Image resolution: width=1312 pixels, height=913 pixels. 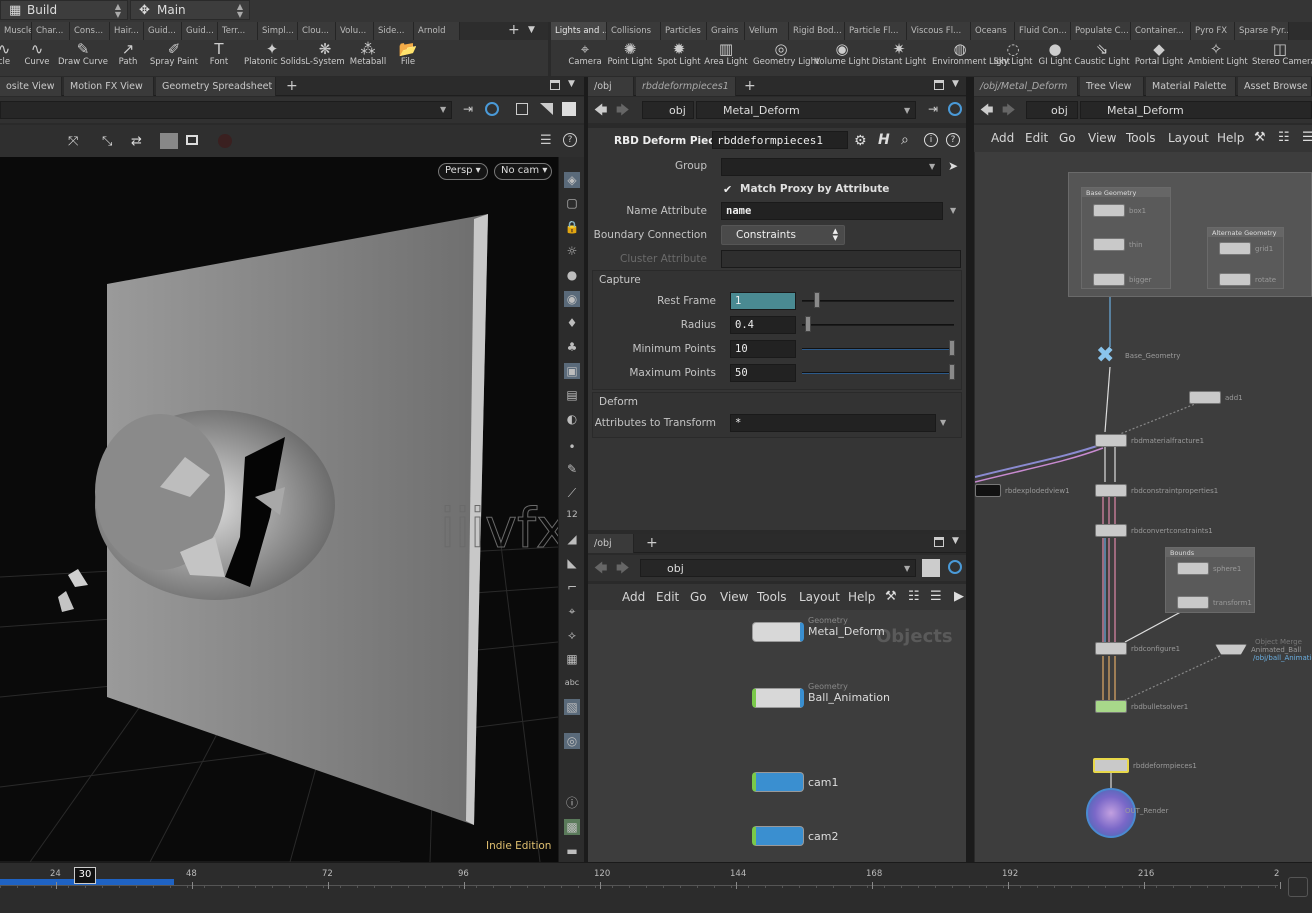 I want to click on faces-mode-icon, so click(x=192, y=140).